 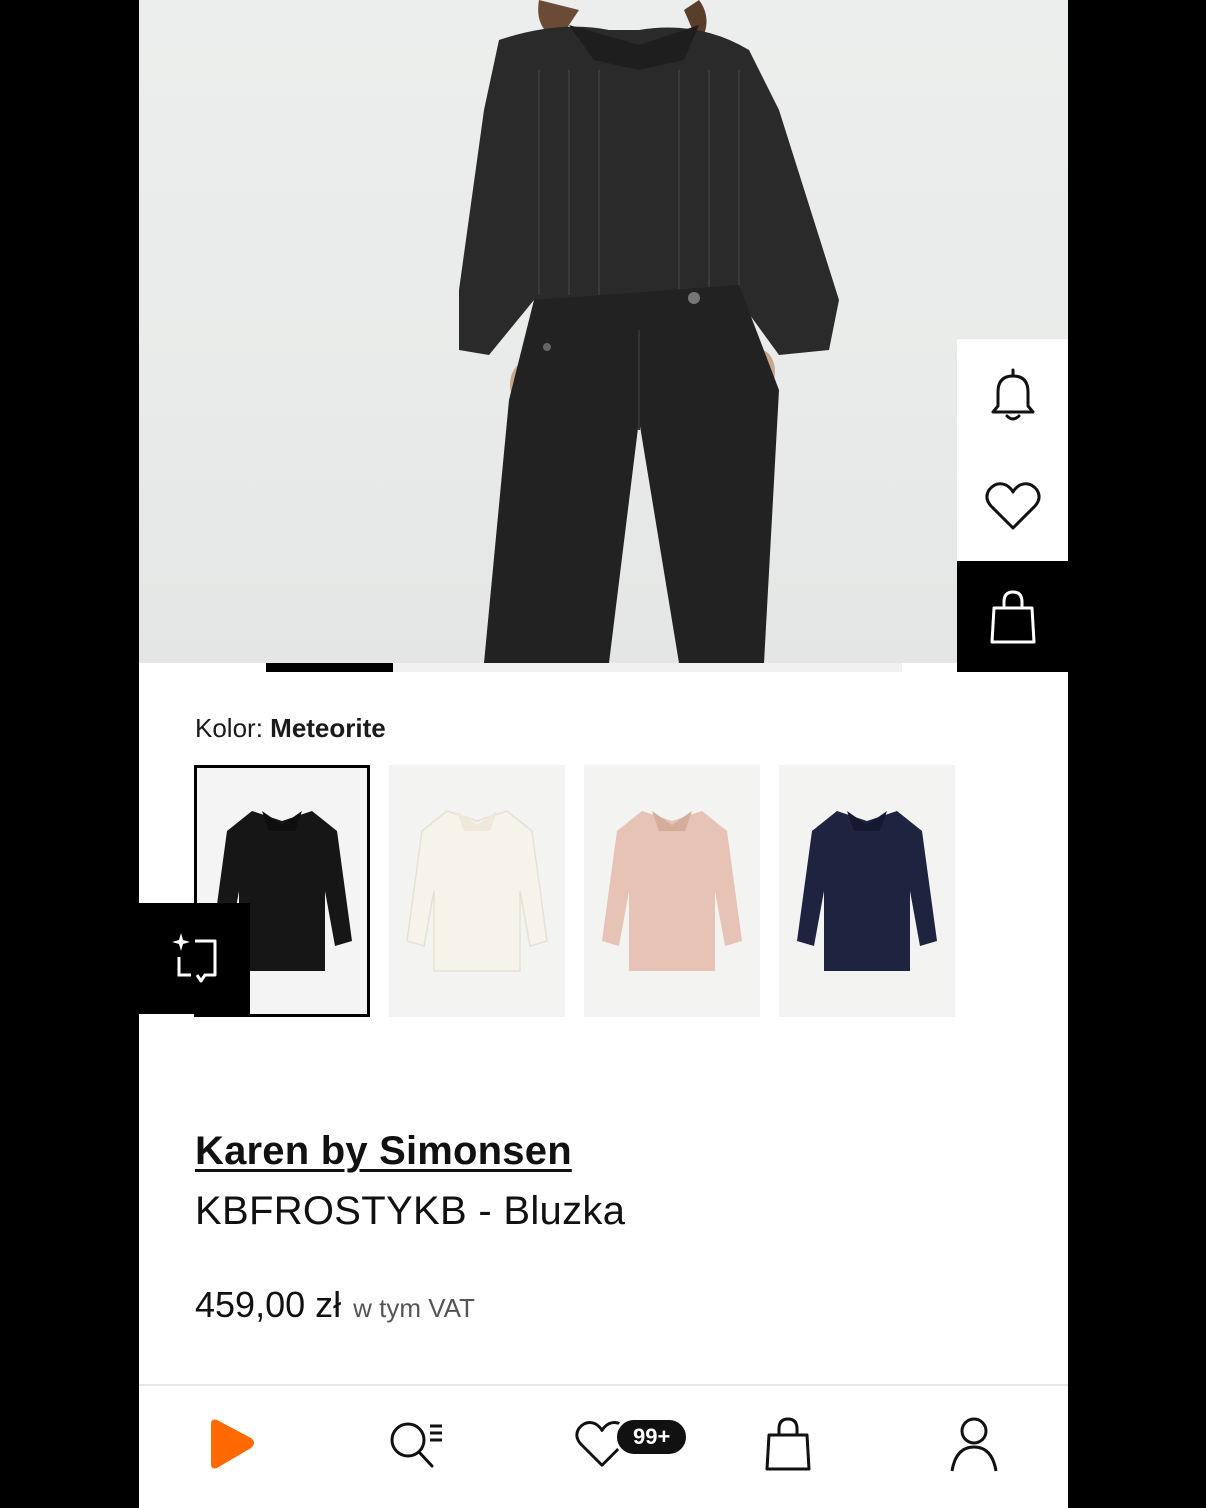 I want to click on swatch-navy, so click(x=867, y=891).